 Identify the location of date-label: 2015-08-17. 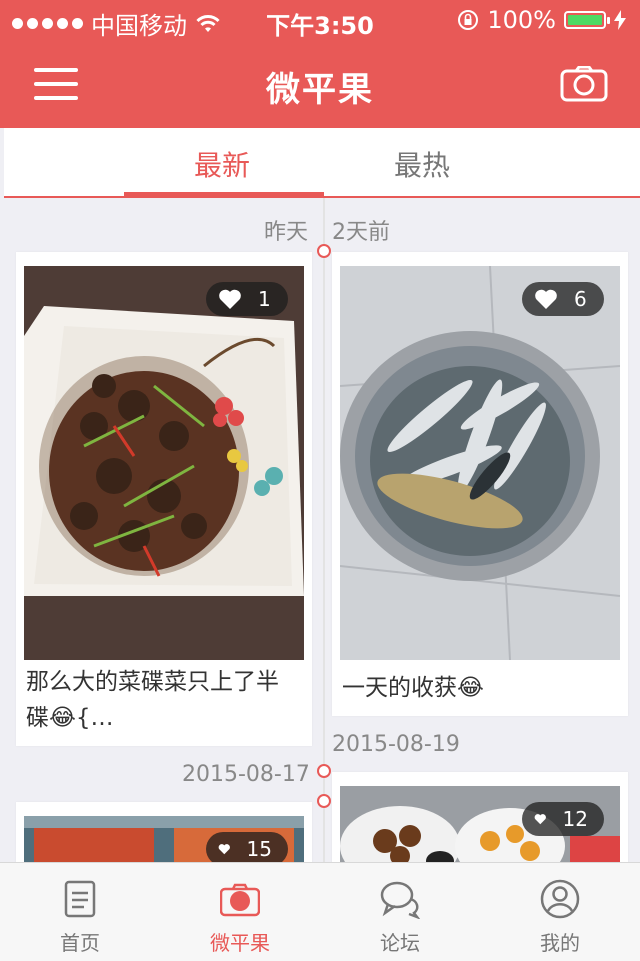
(246, 774).